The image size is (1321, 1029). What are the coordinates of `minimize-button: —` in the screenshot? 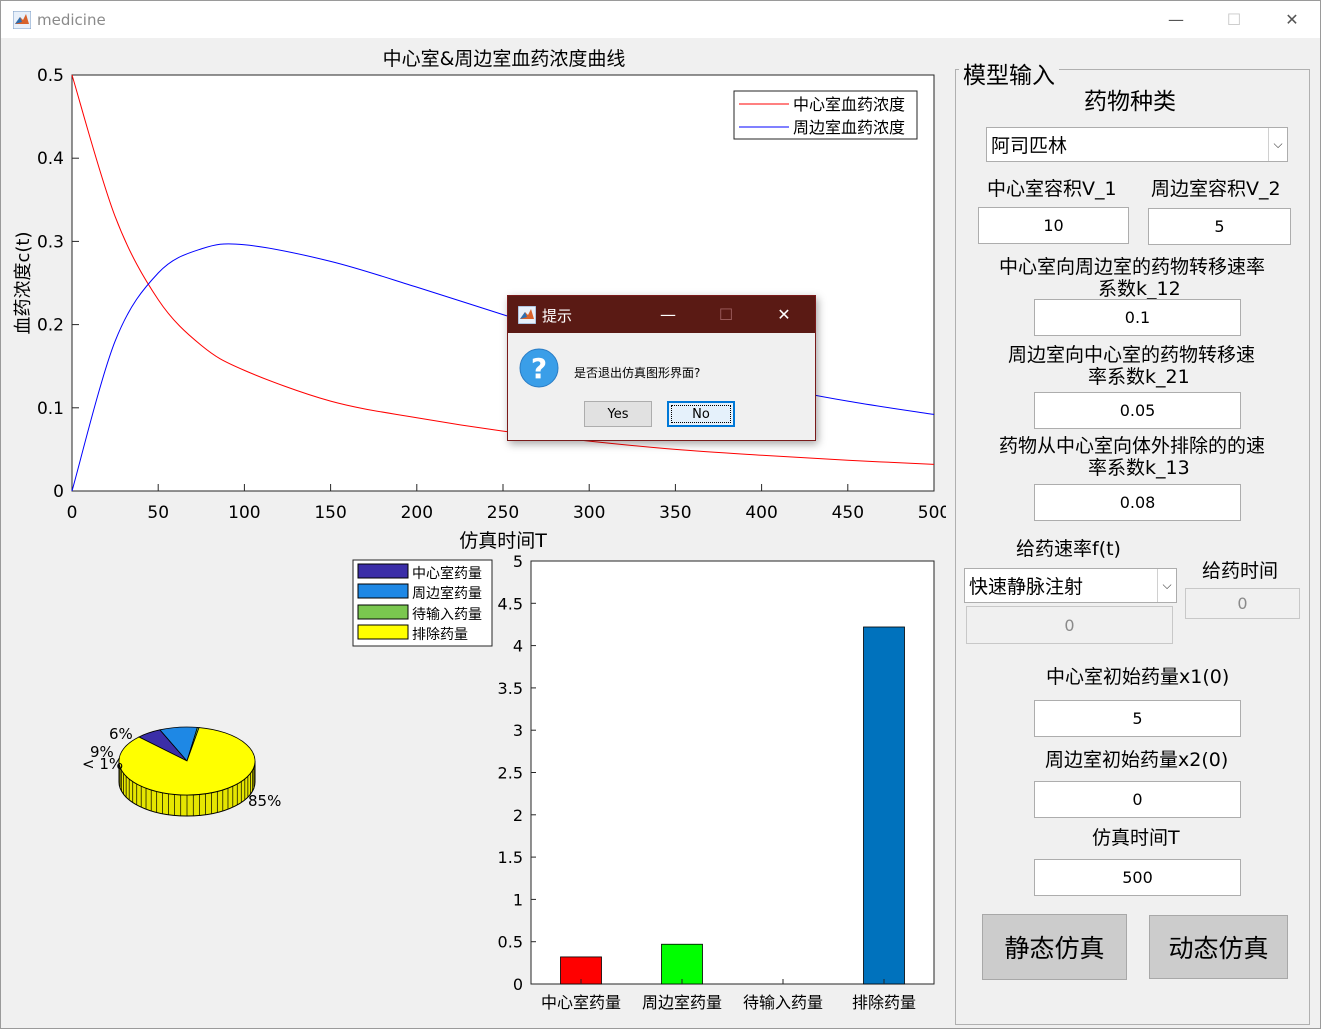 It's located at (1176, 19).